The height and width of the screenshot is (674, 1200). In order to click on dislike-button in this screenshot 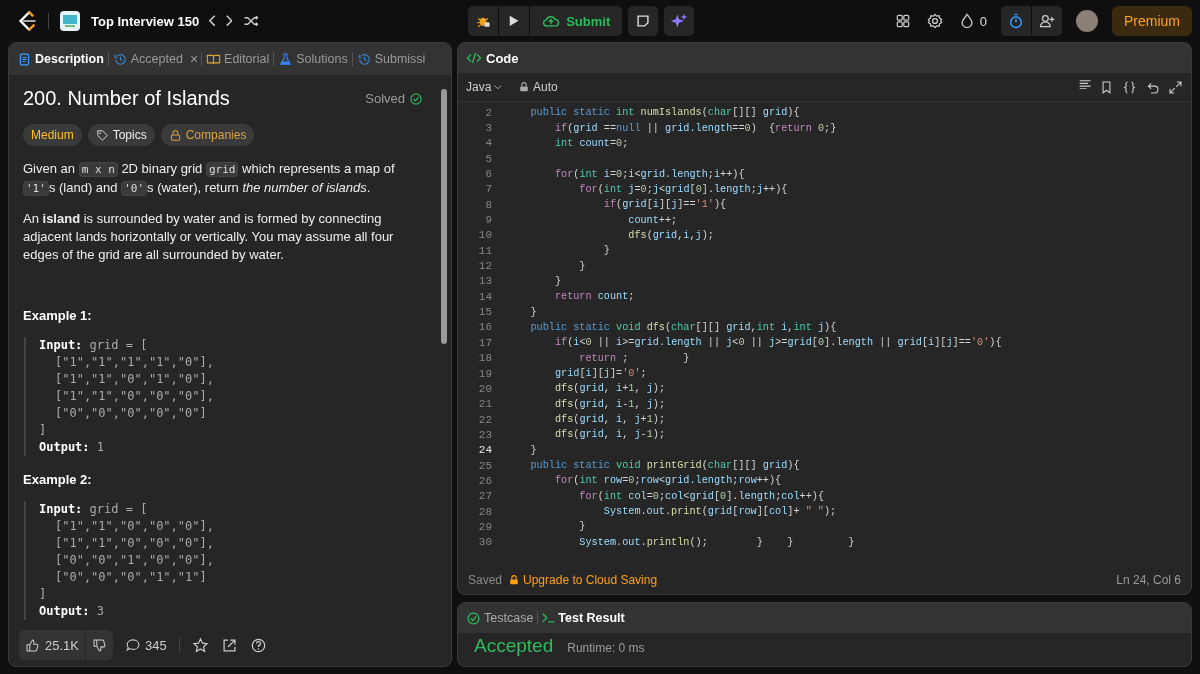, I will do `click(99, 645)`.